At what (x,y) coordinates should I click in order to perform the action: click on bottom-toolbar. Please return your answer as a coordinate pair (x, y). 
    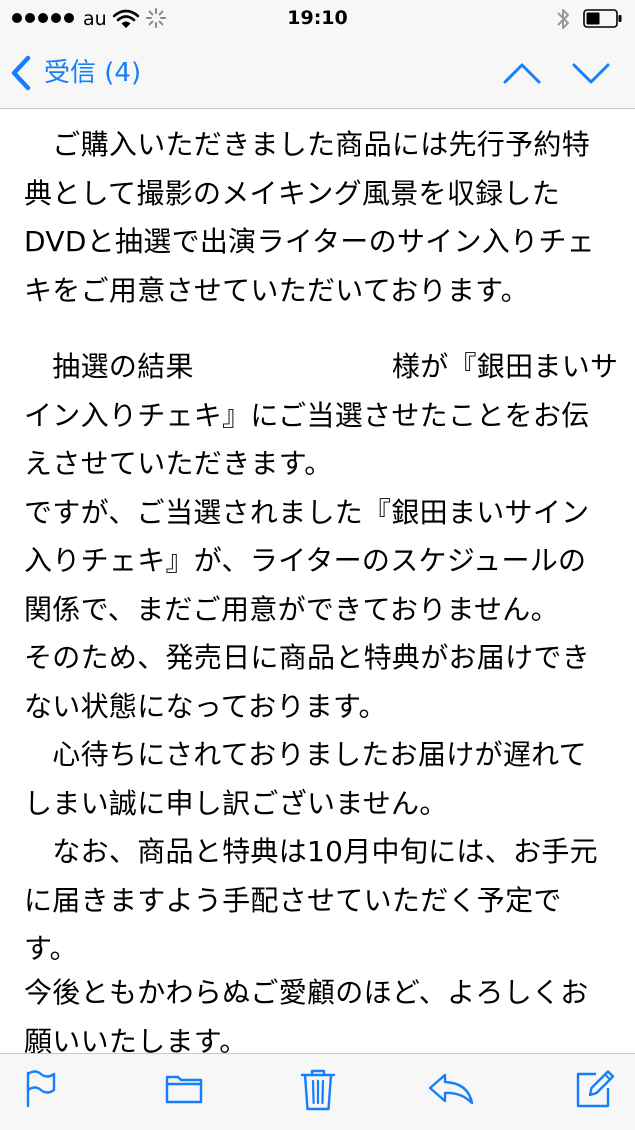
    Looking at the image, I should click on (317, 1091).